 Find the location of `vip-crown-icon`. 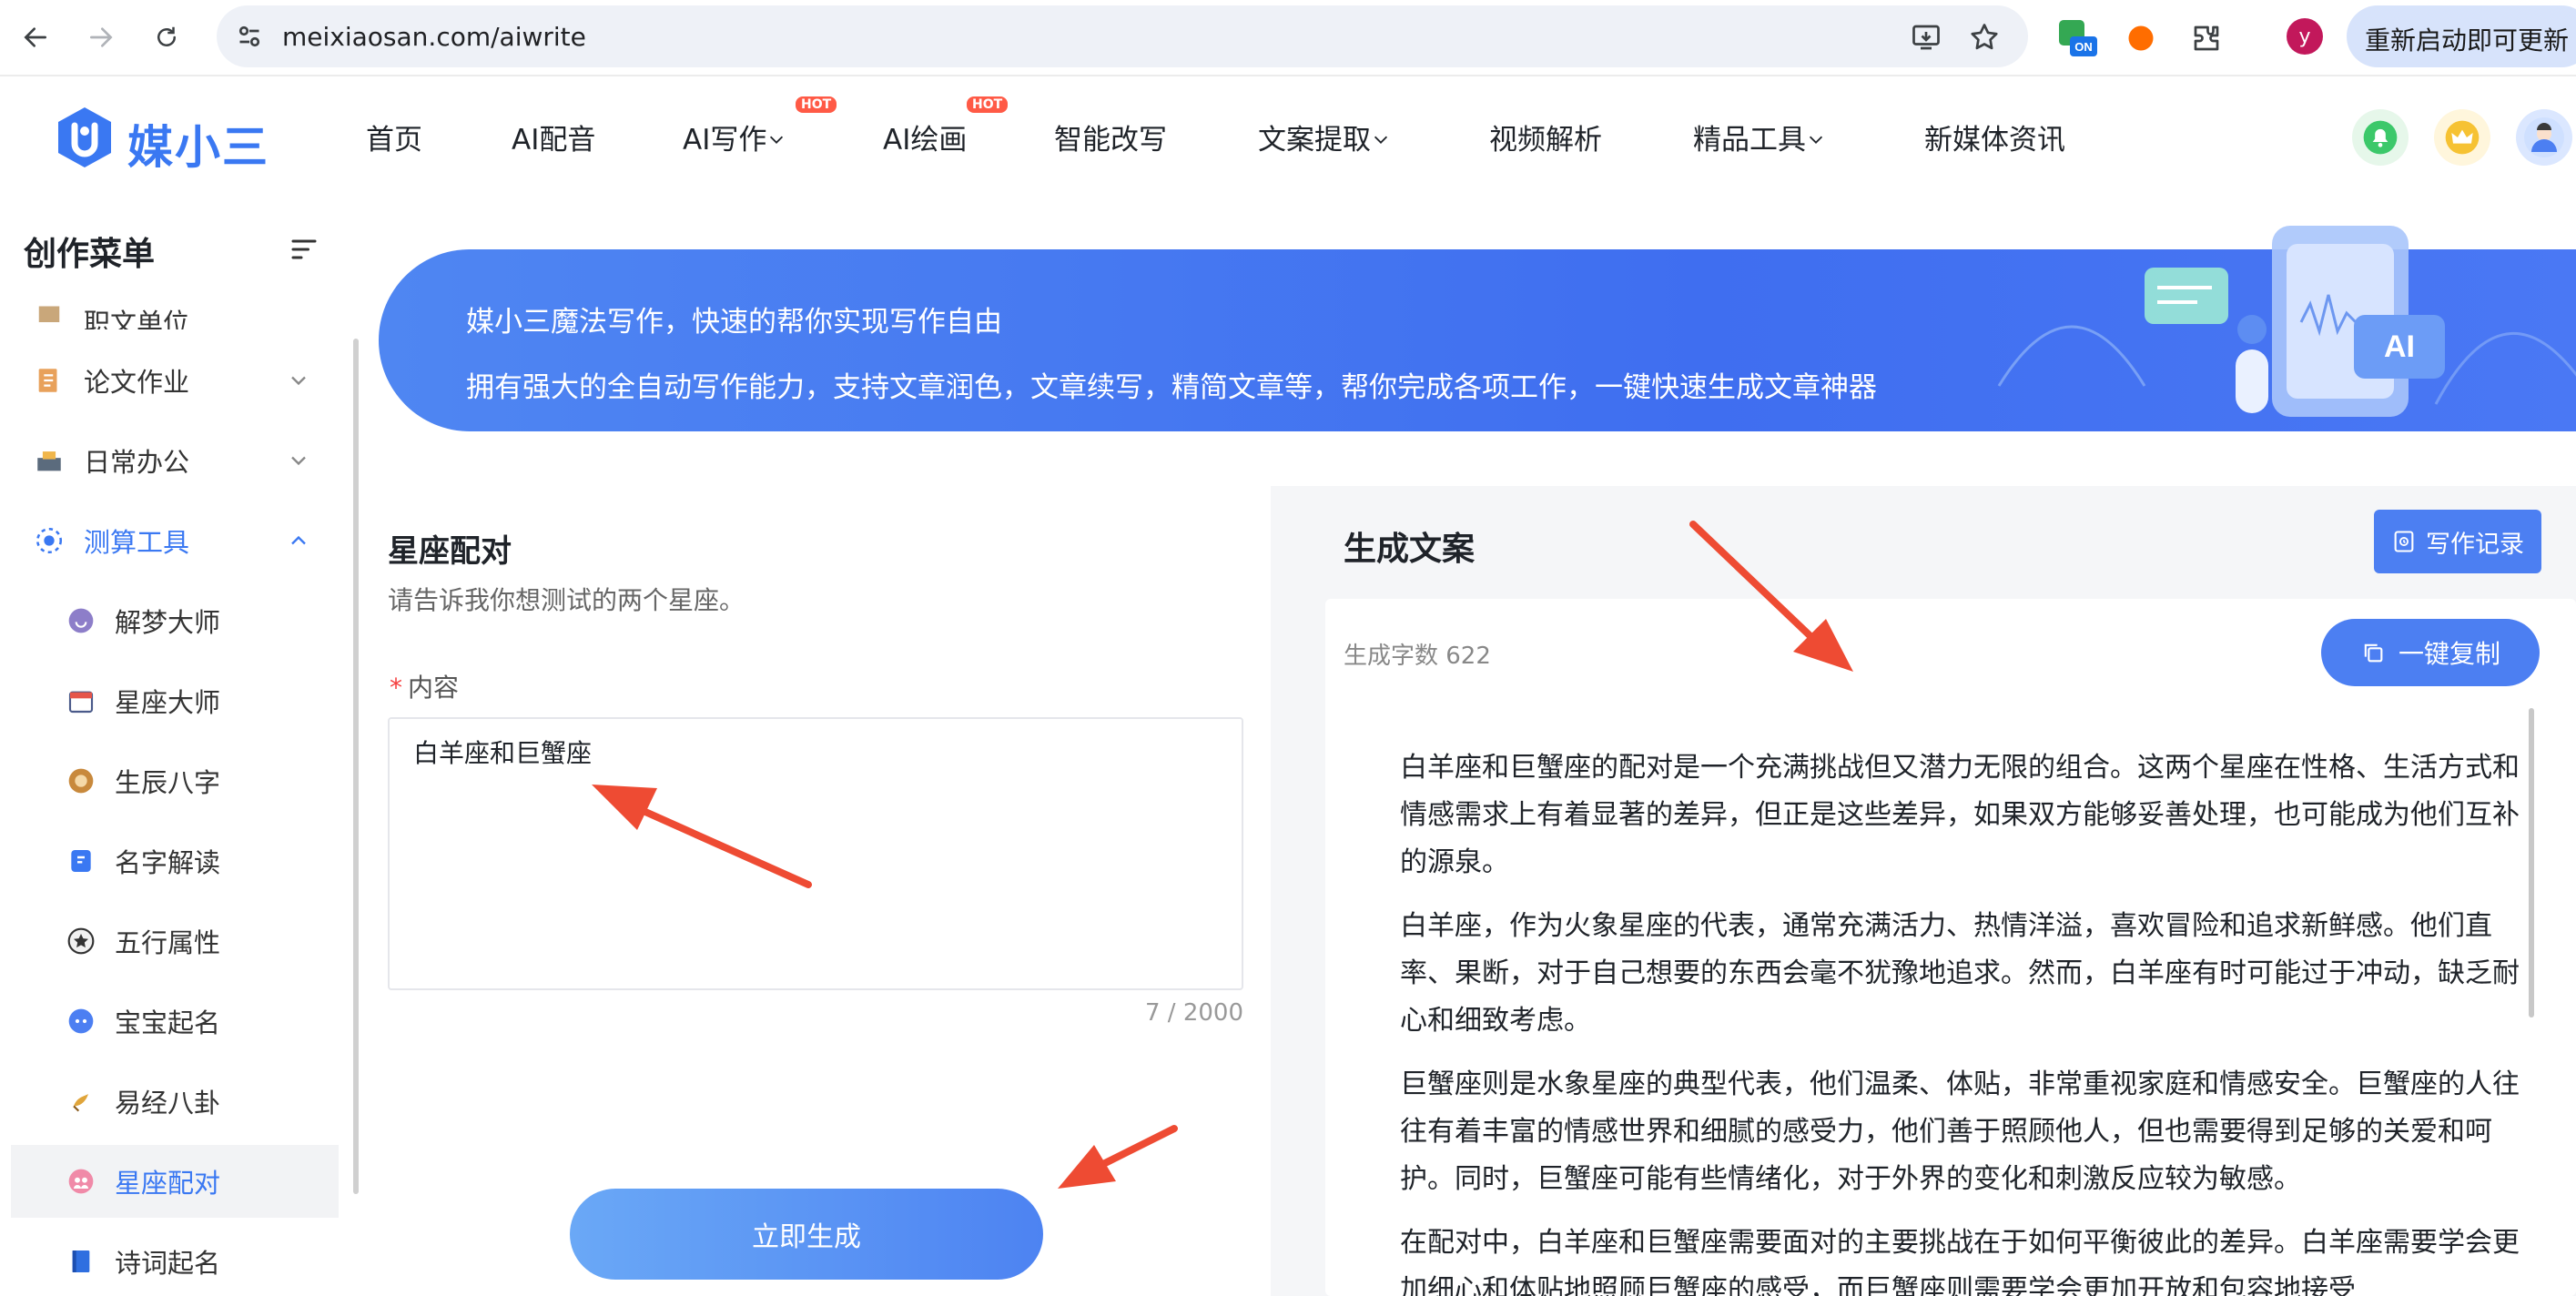

vip-crown-icon is located at coordinates (2462, 137).